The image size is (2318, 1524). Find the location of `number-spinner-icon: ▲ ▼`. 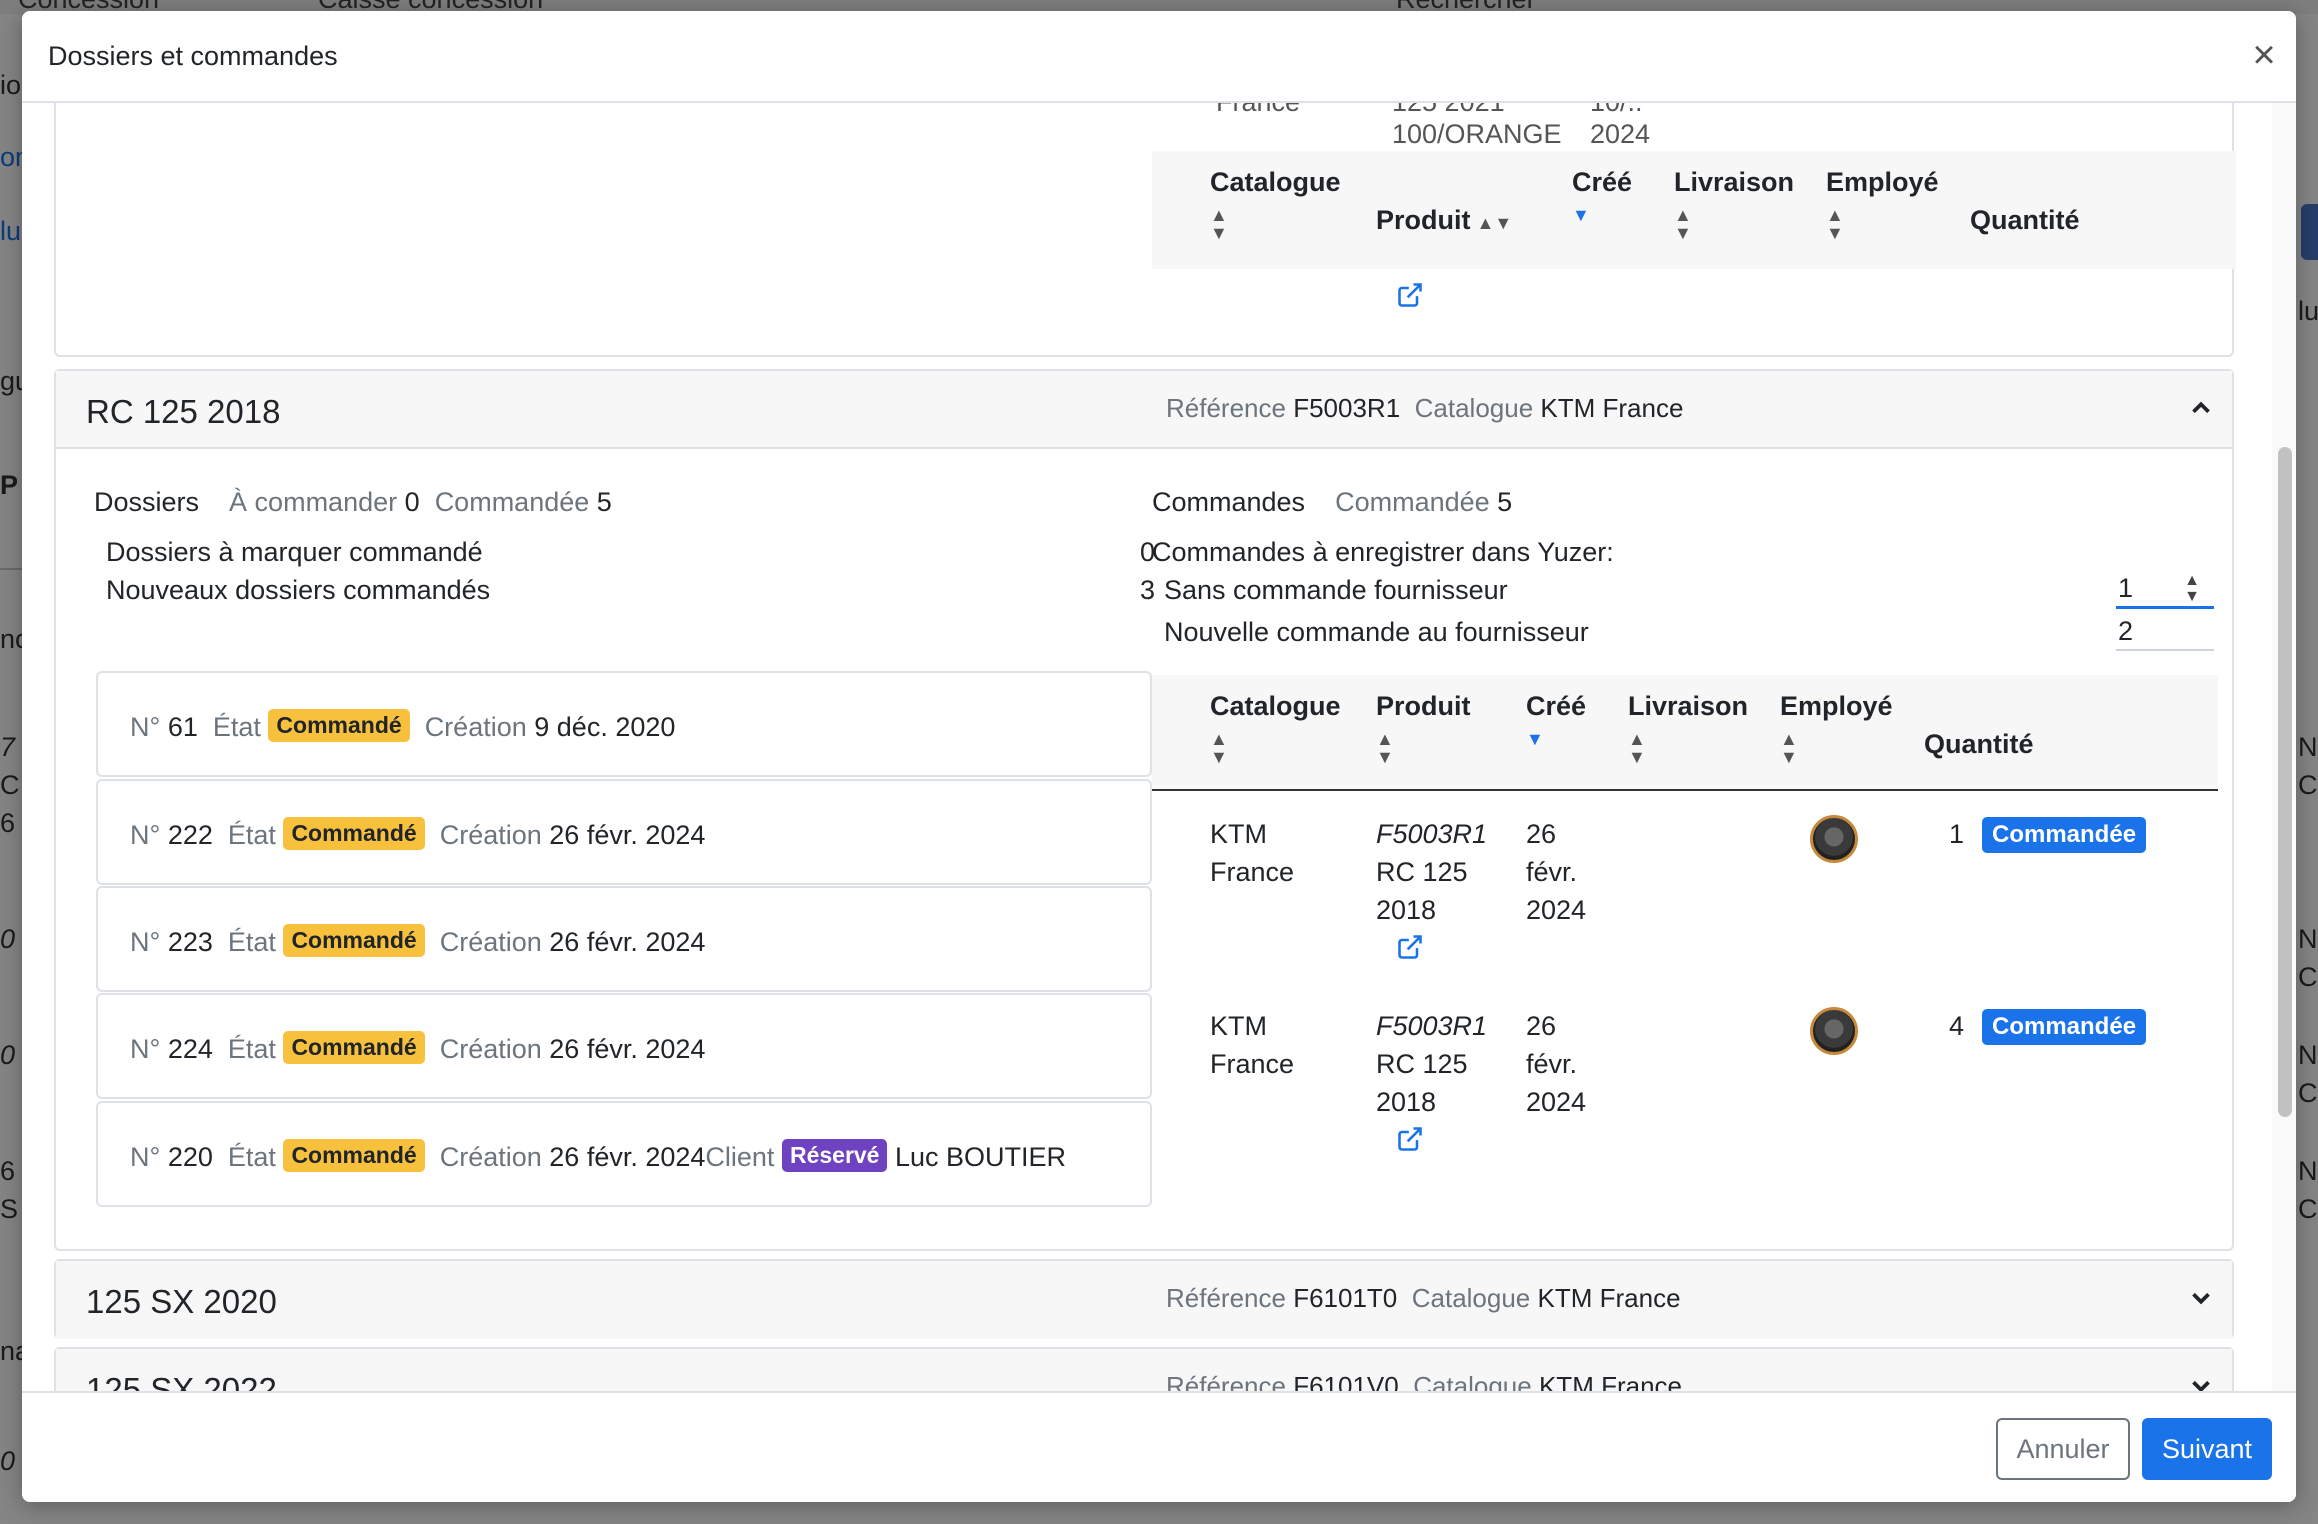

number-spinner-icon: ▲ ▼ is located at coordinates (2192, 590).